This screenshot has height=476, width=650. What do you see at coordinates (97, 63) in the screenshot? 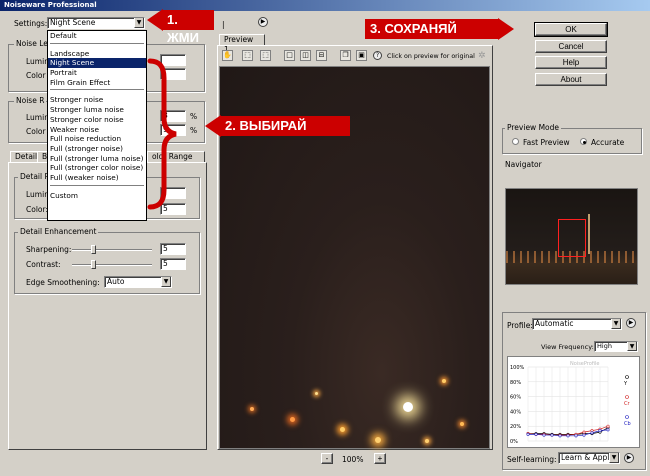
I see `menu-item: Night Scene` at bounding box center [97, 63].